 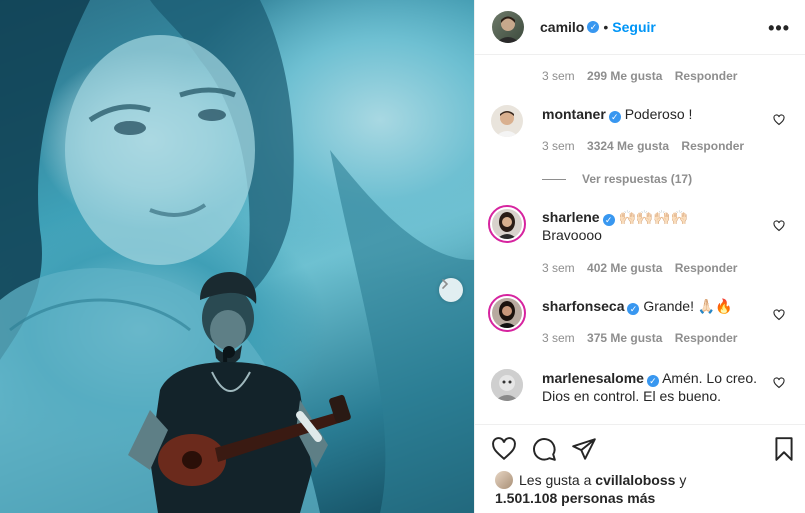 I want to click on comment-likes: 3324 Me gusta, so click(x=628, y=146).